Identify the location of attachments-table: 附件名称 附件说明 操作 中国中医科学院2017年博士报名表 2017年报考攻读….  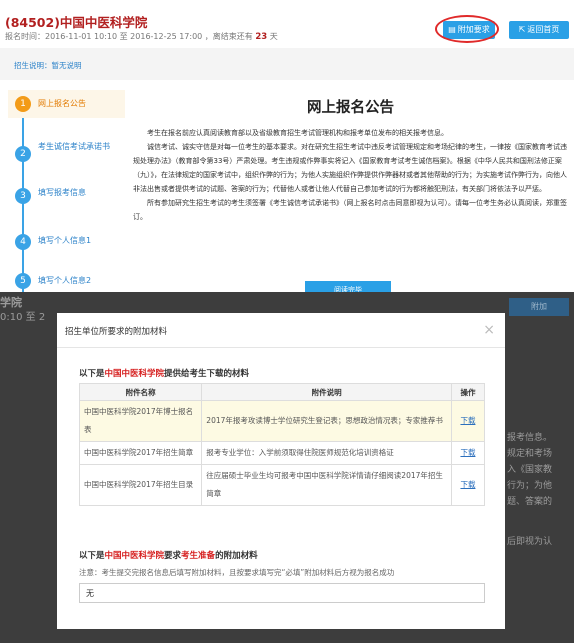
(282, 444).